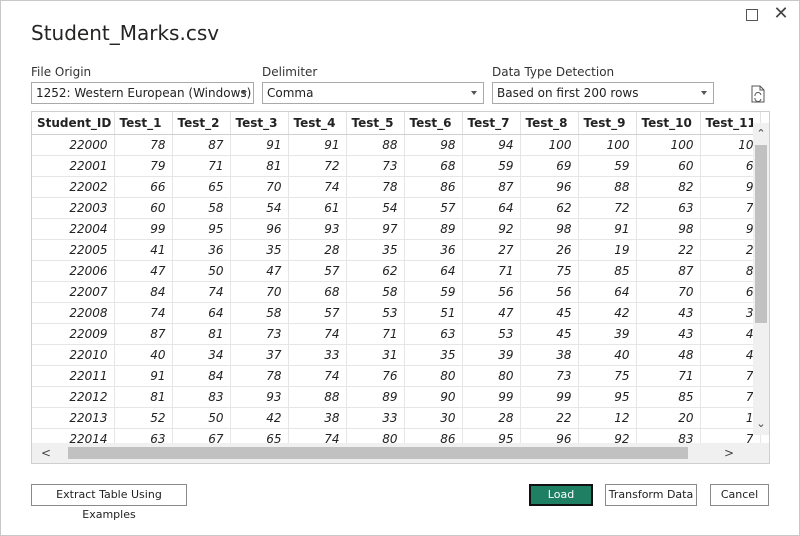 The image size is (800, 536). Describe the element at coordinates (396, 229) in the screenshot. I see `table-row: 22004 99 95 96 93 97 89 92 98 91 98 9` at that location.